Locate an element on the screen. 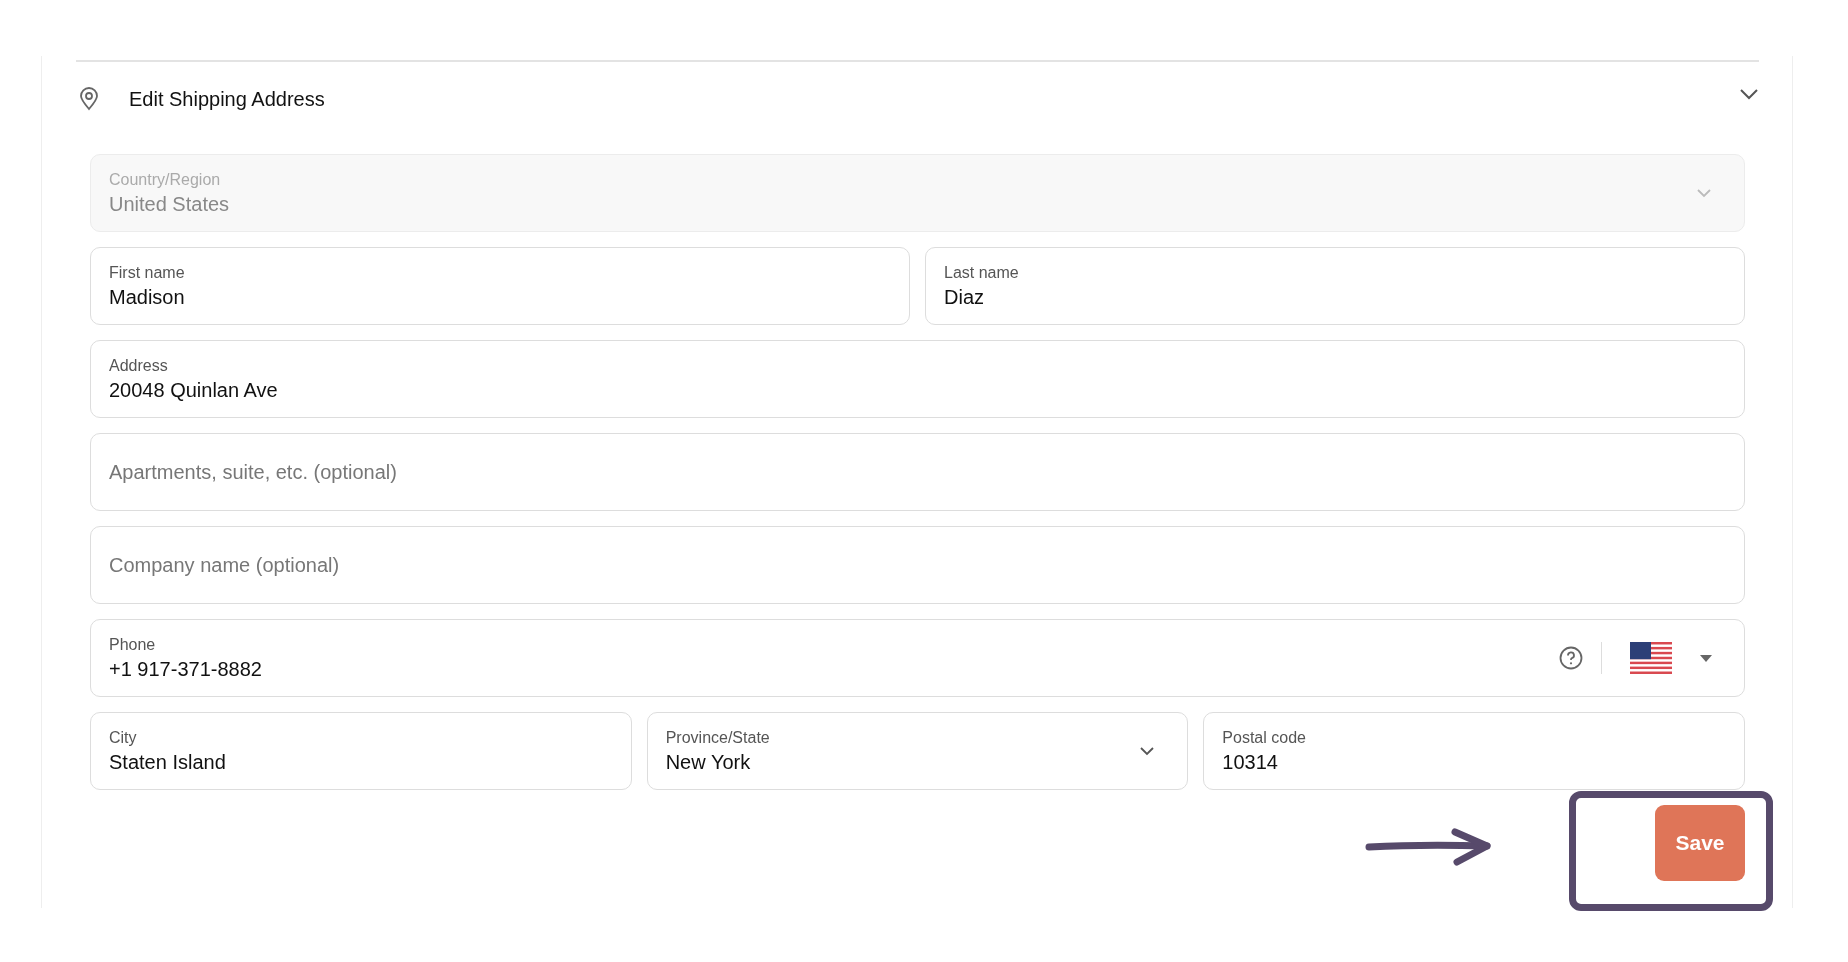 This screenshot has width=1848, height=962. flag-icon is located at coordinates (1651, 658).